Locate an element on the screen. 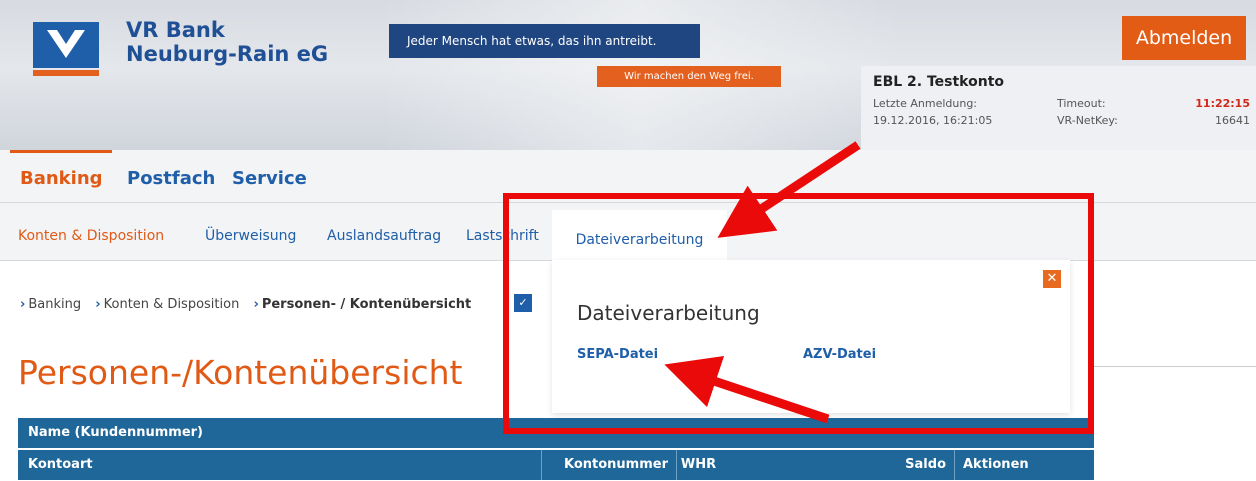 The image size is (1256, 481). azv-datei-link: AZV-Datei is located at coordinates (839, 354).